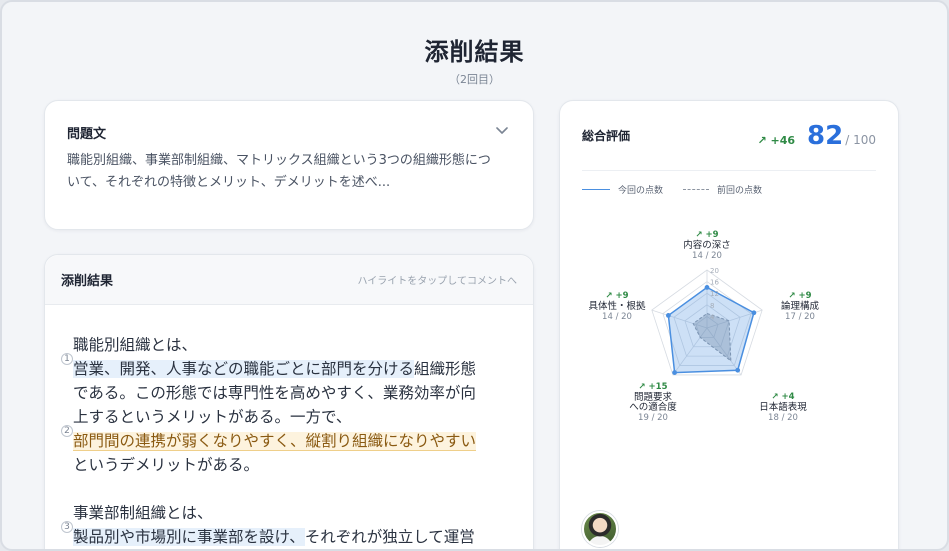 The height and width of the screenshot is (551, 949). I want to click on radar-axis-score: 19 / 20, so click(653, 418).